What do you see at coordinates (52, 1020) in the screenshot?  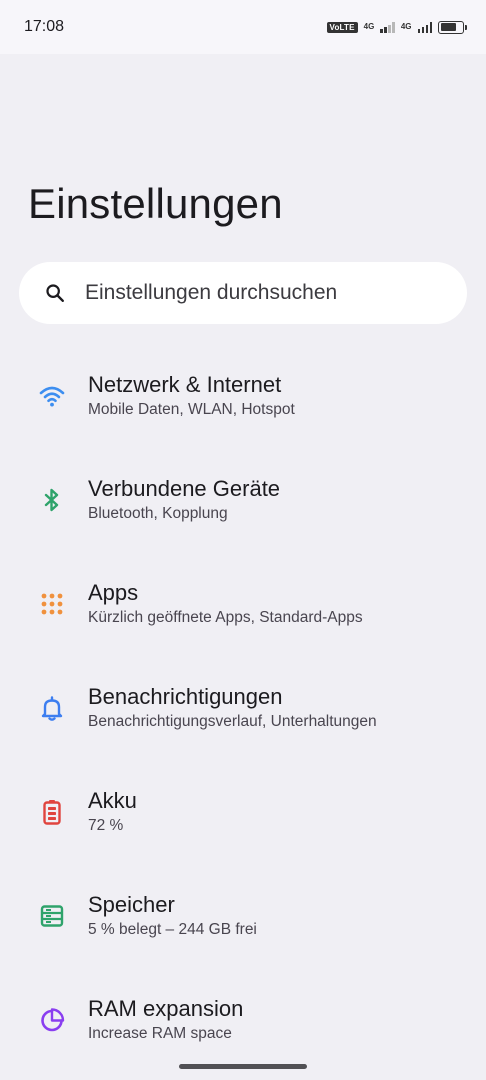 I see `ram-expansion-icon` at bounding box center [52, 1020].